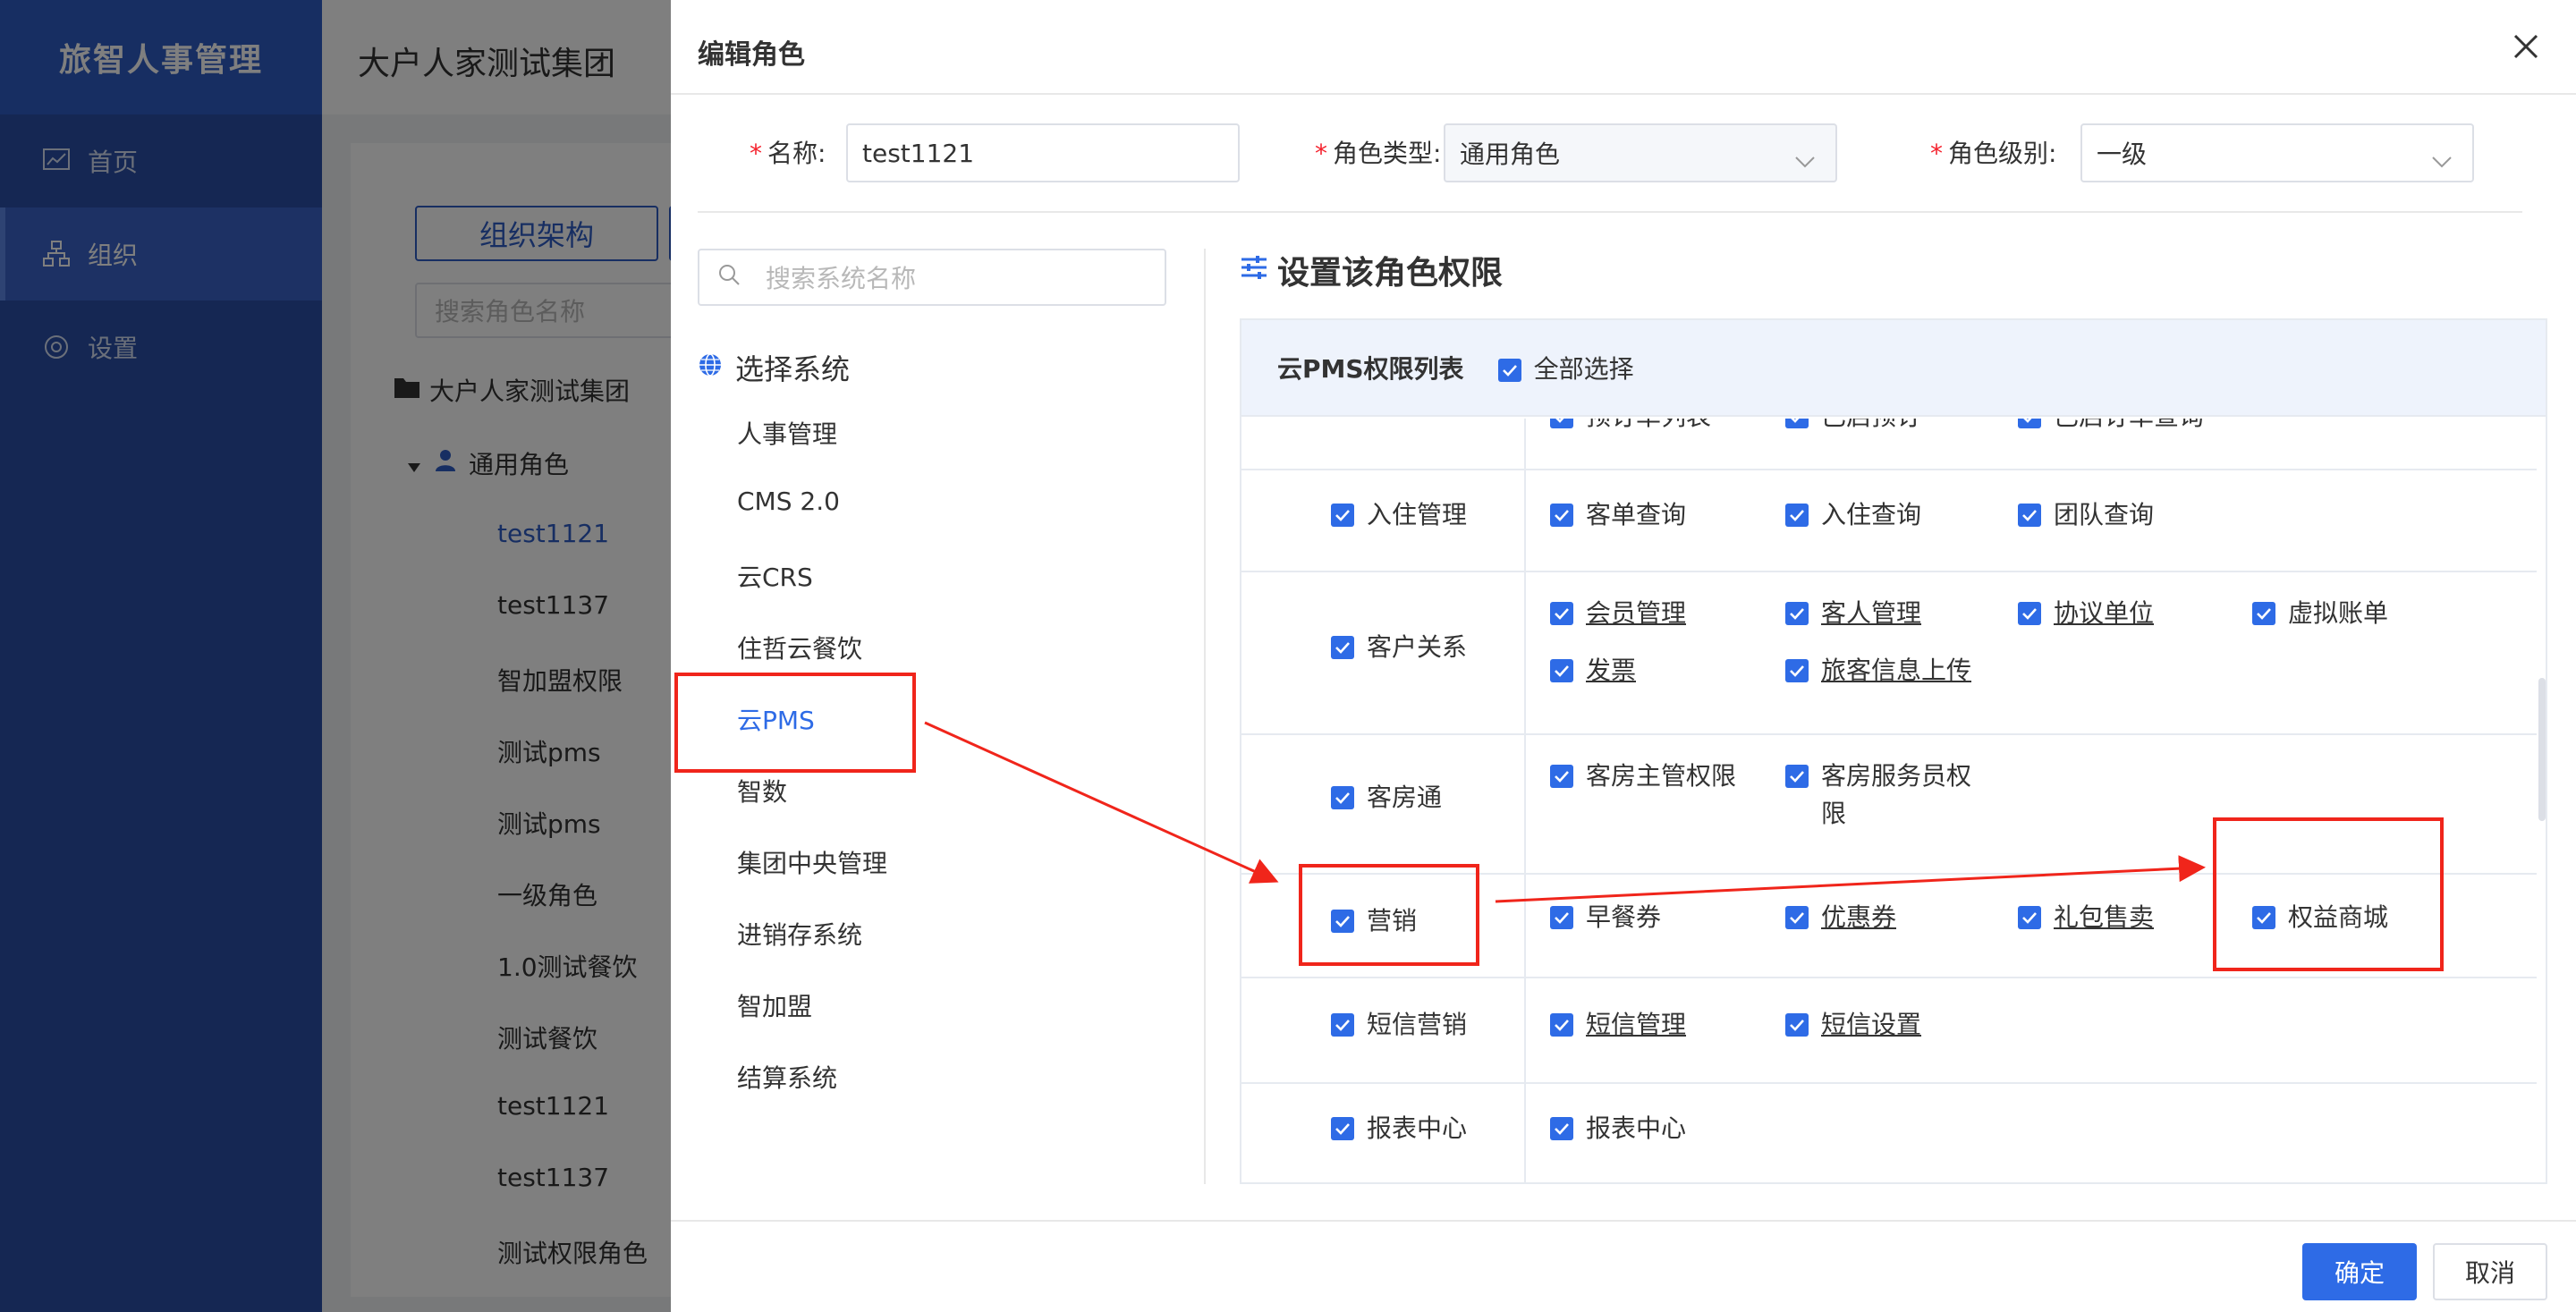 This screenshot has height=1312, width=2576. What do you see at coordinates (1565, 812) in the screenshot?
I see `annotation-arrows` at bounding box center [1565, 812].